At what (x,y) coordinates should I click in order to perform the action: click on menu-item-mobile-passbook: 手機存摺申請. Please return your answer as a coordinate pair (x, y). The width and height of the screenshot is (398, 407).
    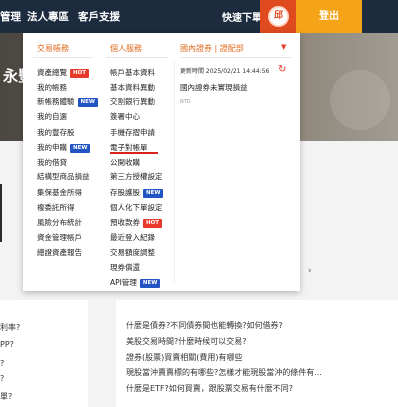
    Looking at the image, I should click on (132, 132).